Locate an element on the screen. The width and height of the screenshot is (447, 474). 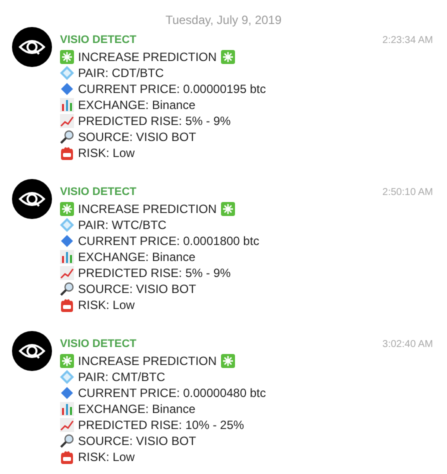
message-line: CURRENT PRICE: 0.0001800 btc is located at coordinates (169, 241).